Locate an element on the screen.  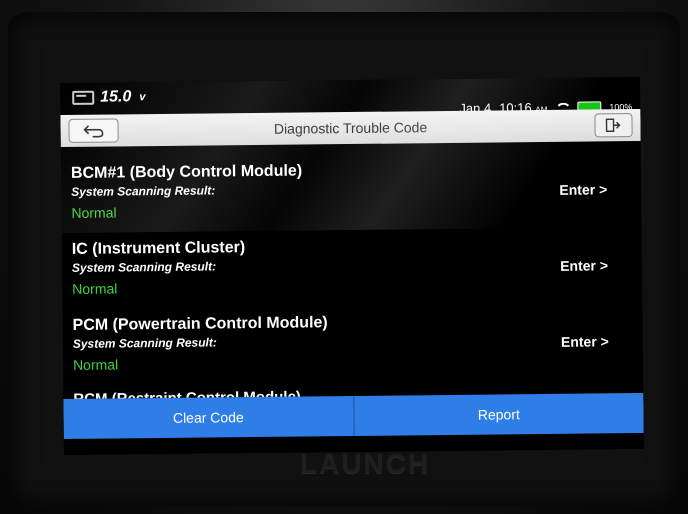
brand-logo: LAUNCH is located at coordinates (365, 463).